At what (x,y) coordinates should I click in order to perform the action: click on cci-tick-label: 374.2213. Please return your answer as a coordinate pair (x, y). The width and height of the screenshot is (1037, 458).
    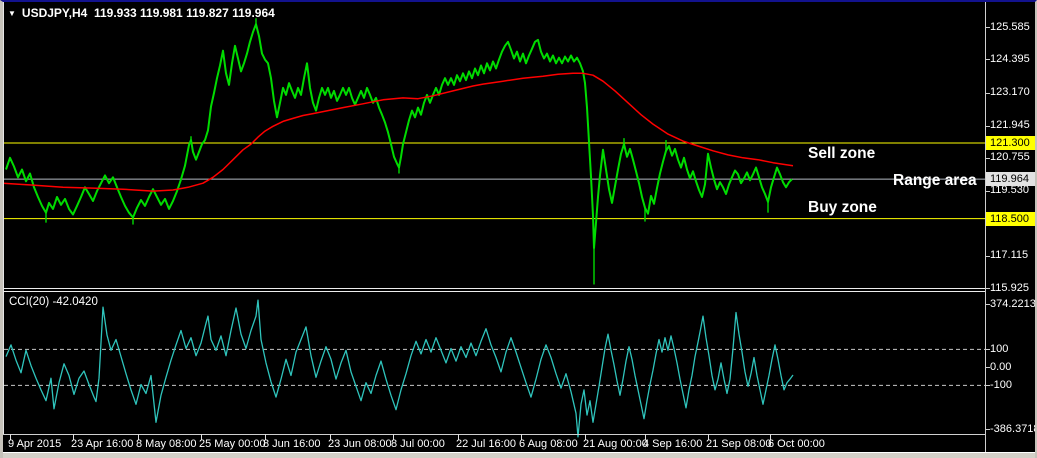
    Looking at the image, I should click on (1013, 303).